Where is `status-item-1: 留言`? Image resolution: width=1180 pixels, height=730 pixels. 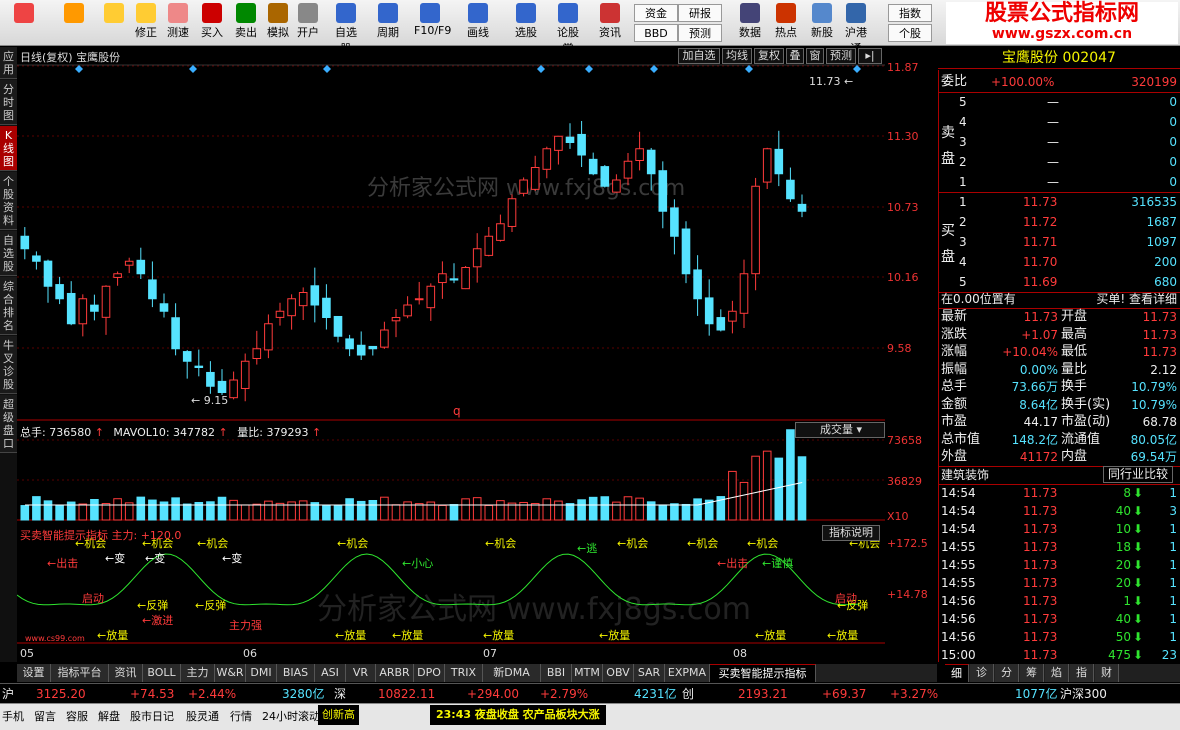
status-item-1: 留言 is located at coordinates (45, 716).